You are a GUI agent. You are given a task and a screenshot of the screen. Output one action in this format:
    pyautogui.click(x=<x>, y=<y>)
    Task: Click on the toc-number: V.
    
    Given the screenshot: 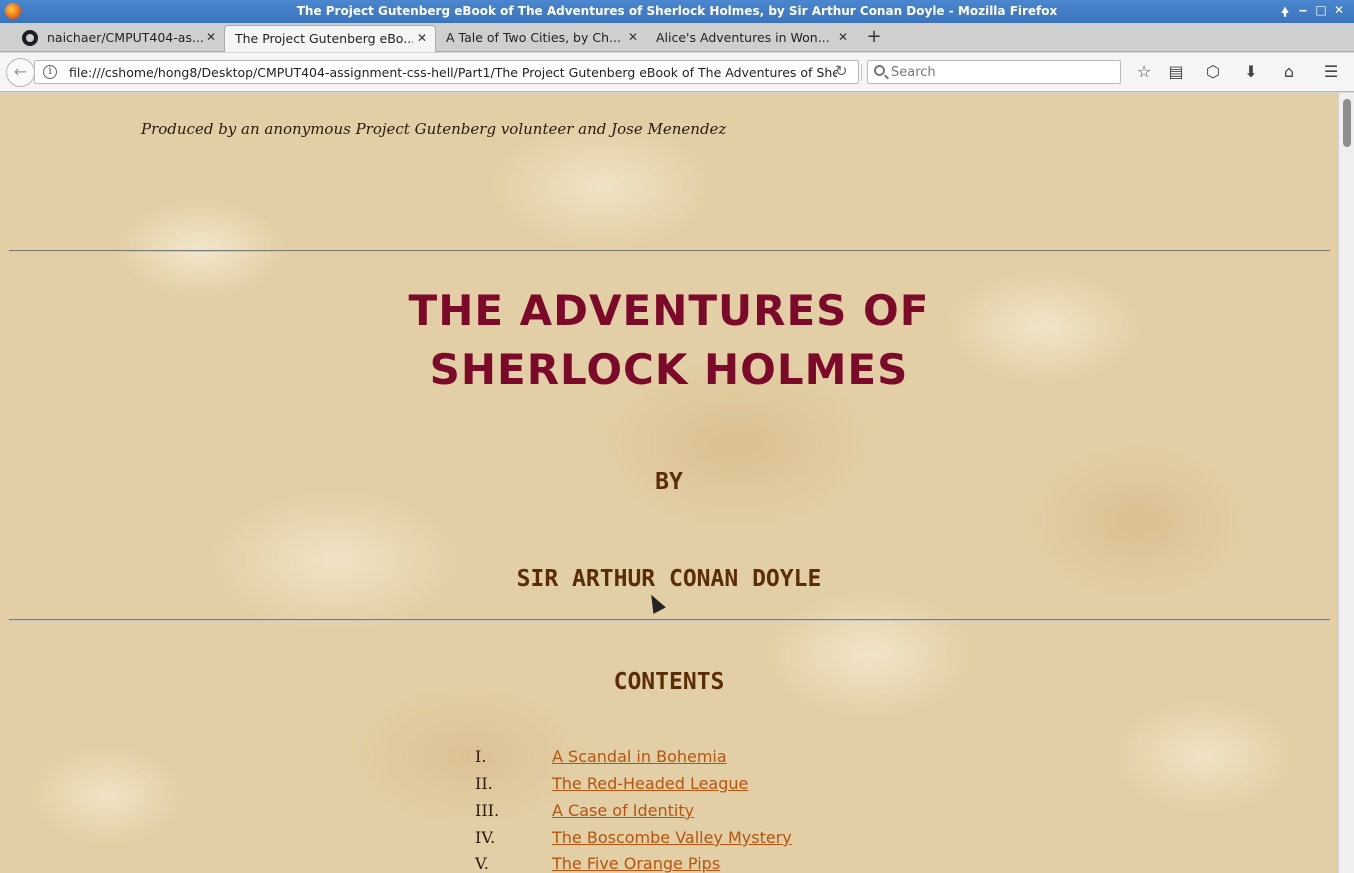 What is the action you would take?
    pyautogui.click(x=482, y=863)
    